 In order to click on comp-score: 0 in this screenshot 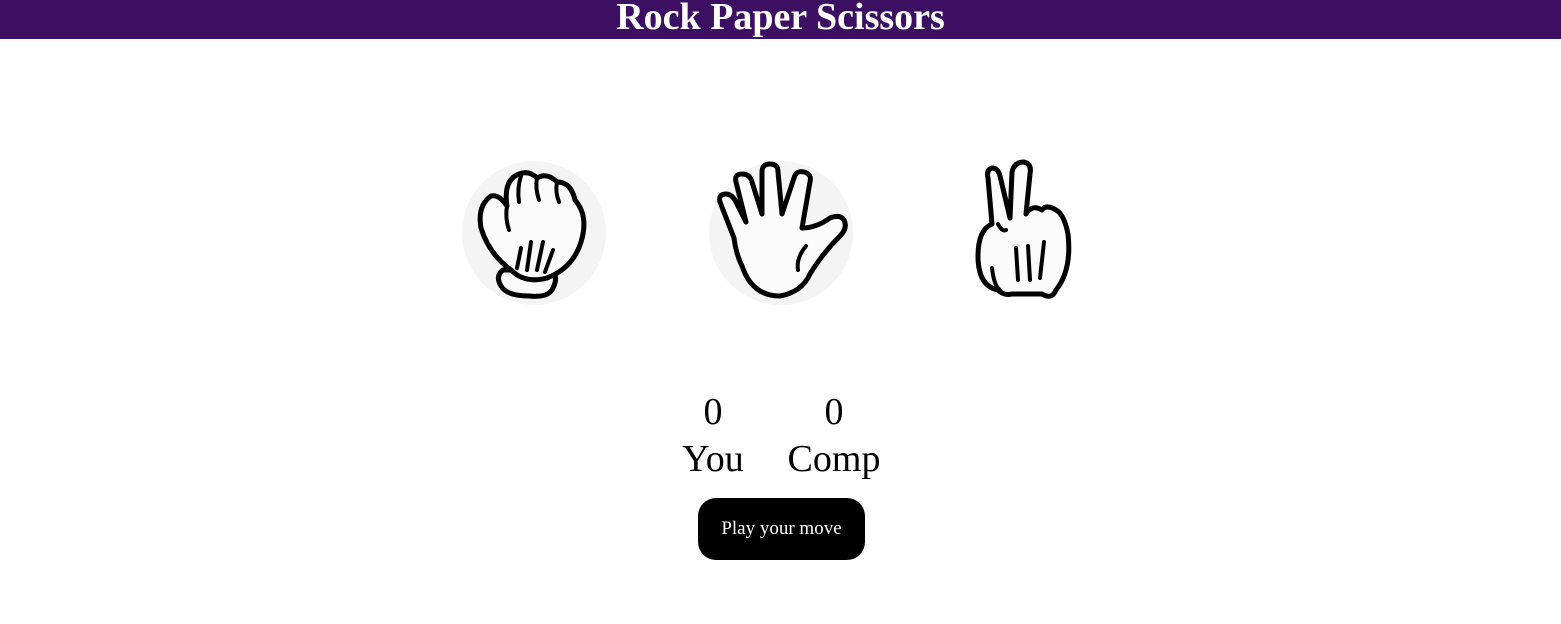, I will do `click(834, 412)`.